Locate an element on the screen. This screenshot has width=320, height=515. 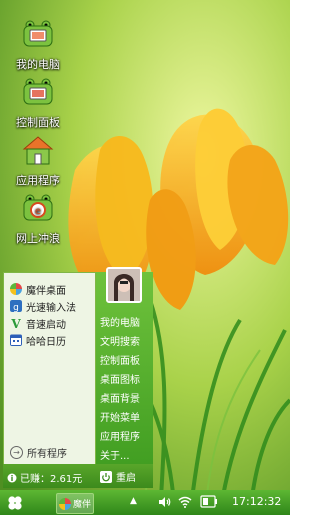
desktop-icon-control-panel: 控制面板 is located at coordinates (38, 104).